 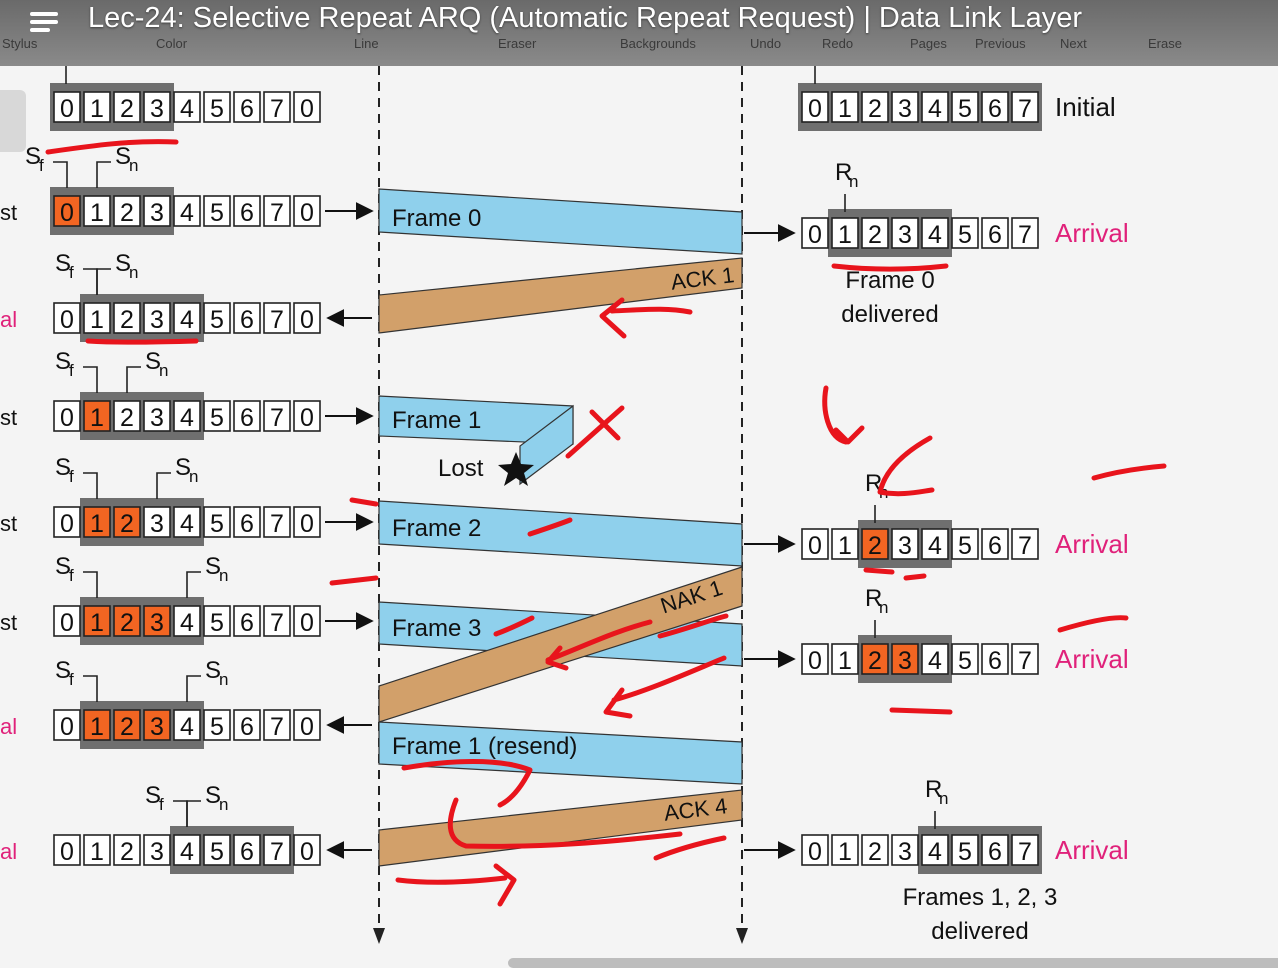 I want to click on sender-timeline-arrow-icon, so click(x=379, y=936).